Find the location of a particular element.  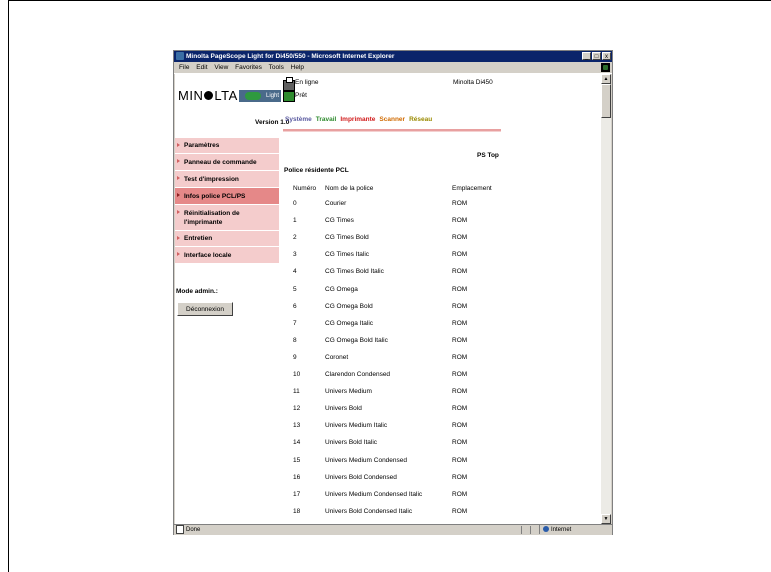

scroll-down-icon: ▼ is located at coordinates (606, 519).